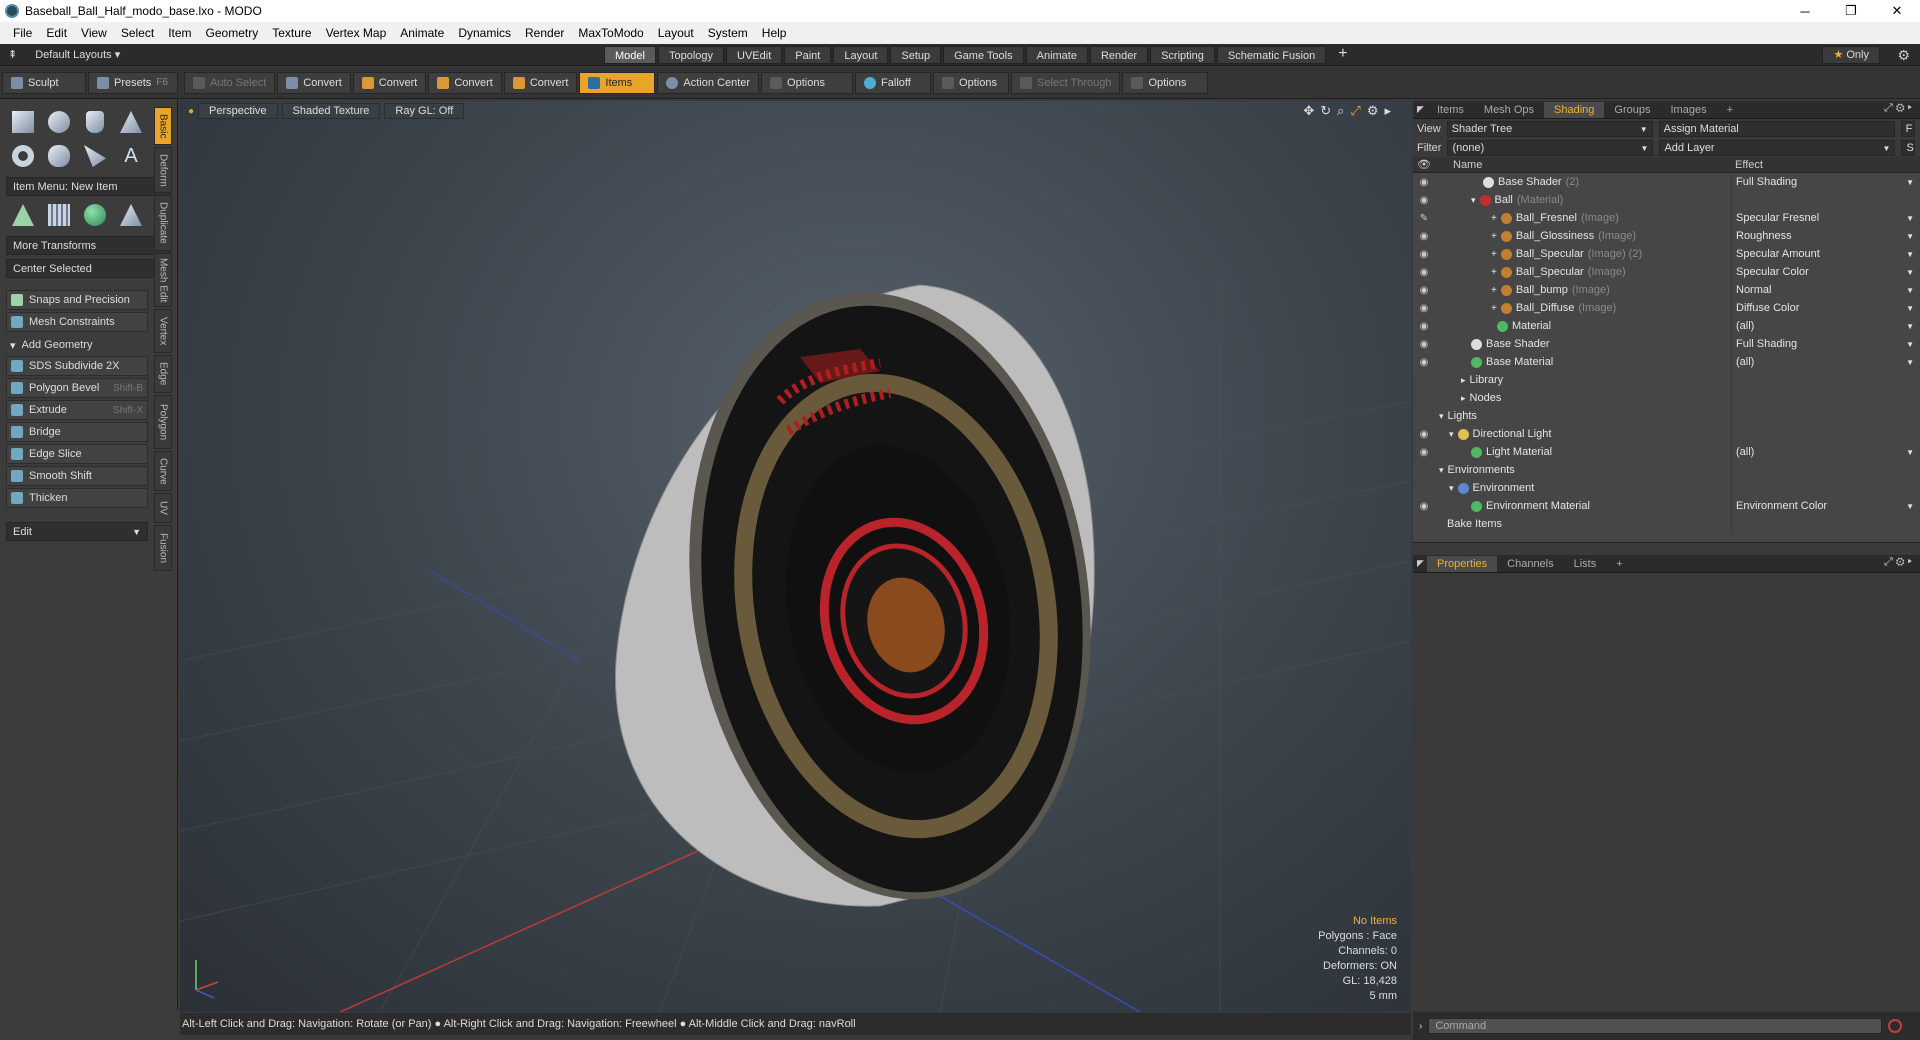 The width and height of the screenshot is (1920, 1040). Describe the element at coordinates (77, 476) in the screenshot. I see `smooth-shift-button: Smooth Shift` at that location.